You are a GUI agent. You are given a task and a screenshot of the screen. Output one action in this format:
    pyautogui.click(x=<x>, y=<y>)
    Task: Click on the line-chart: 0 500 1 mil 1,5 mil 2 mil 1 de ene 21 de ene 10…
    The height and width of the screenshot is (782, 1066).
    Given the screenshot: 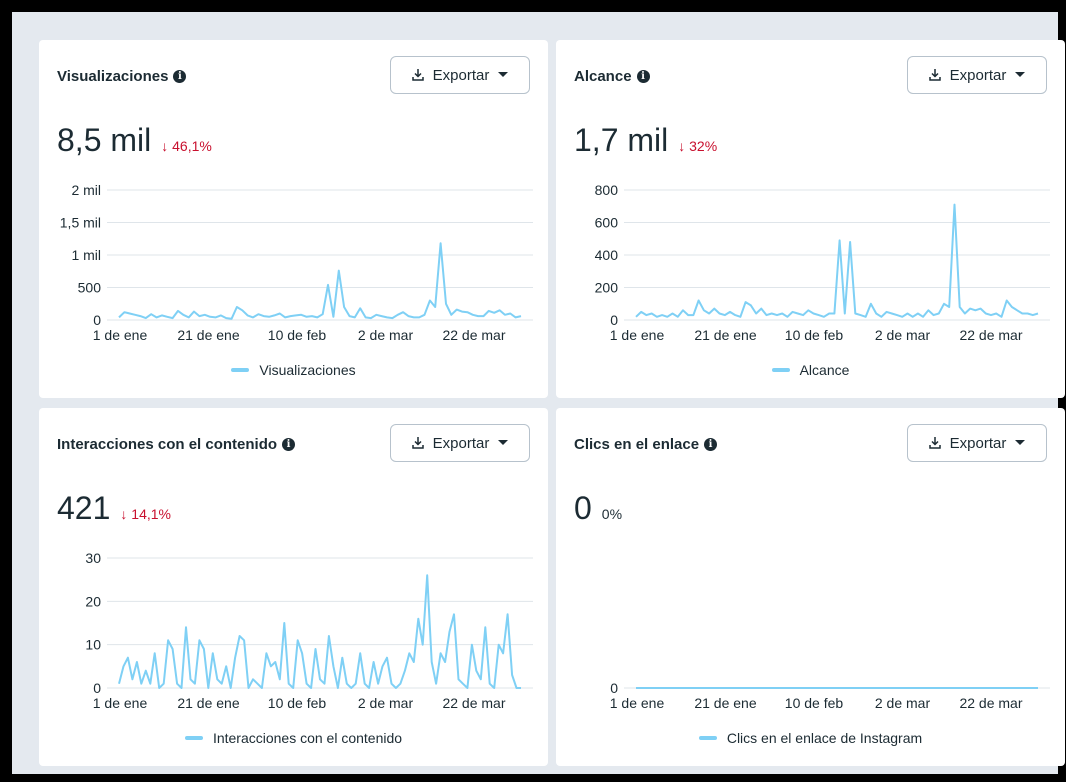 What is the action you would take?
    pyautogui.click(x=294, y=265)
    